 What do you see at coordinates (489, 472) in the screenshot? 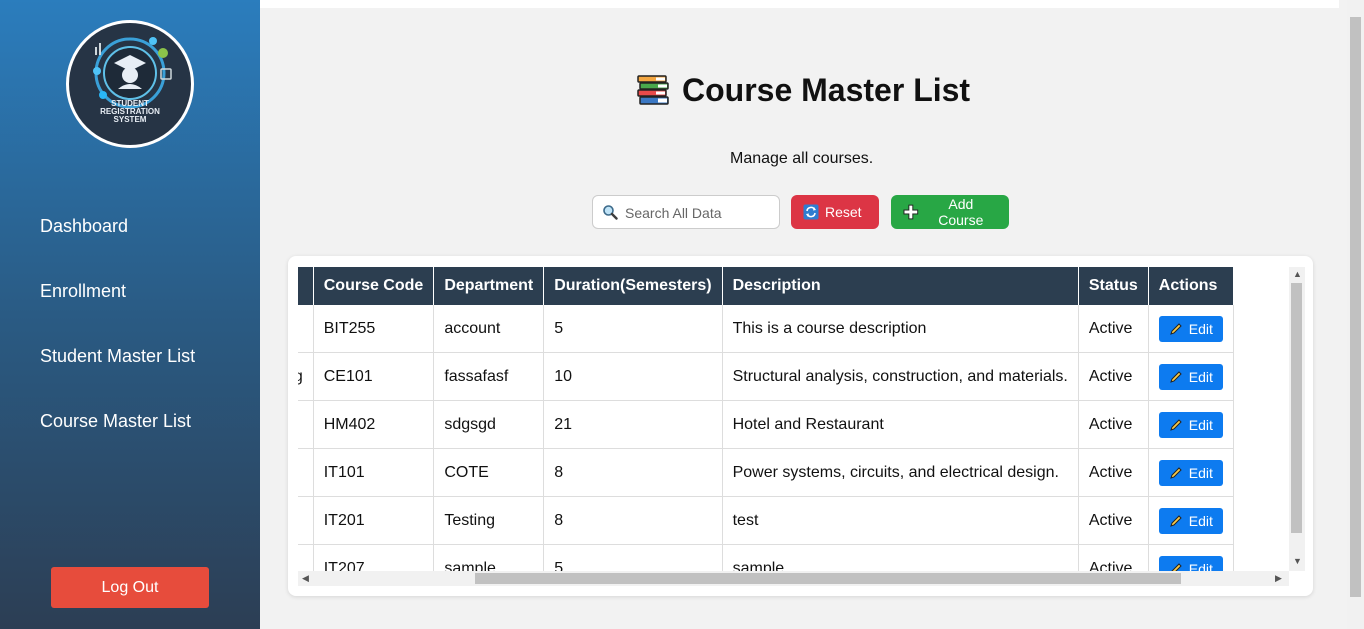
I see `cell-department: COTE` at bounding box center [489, 472].